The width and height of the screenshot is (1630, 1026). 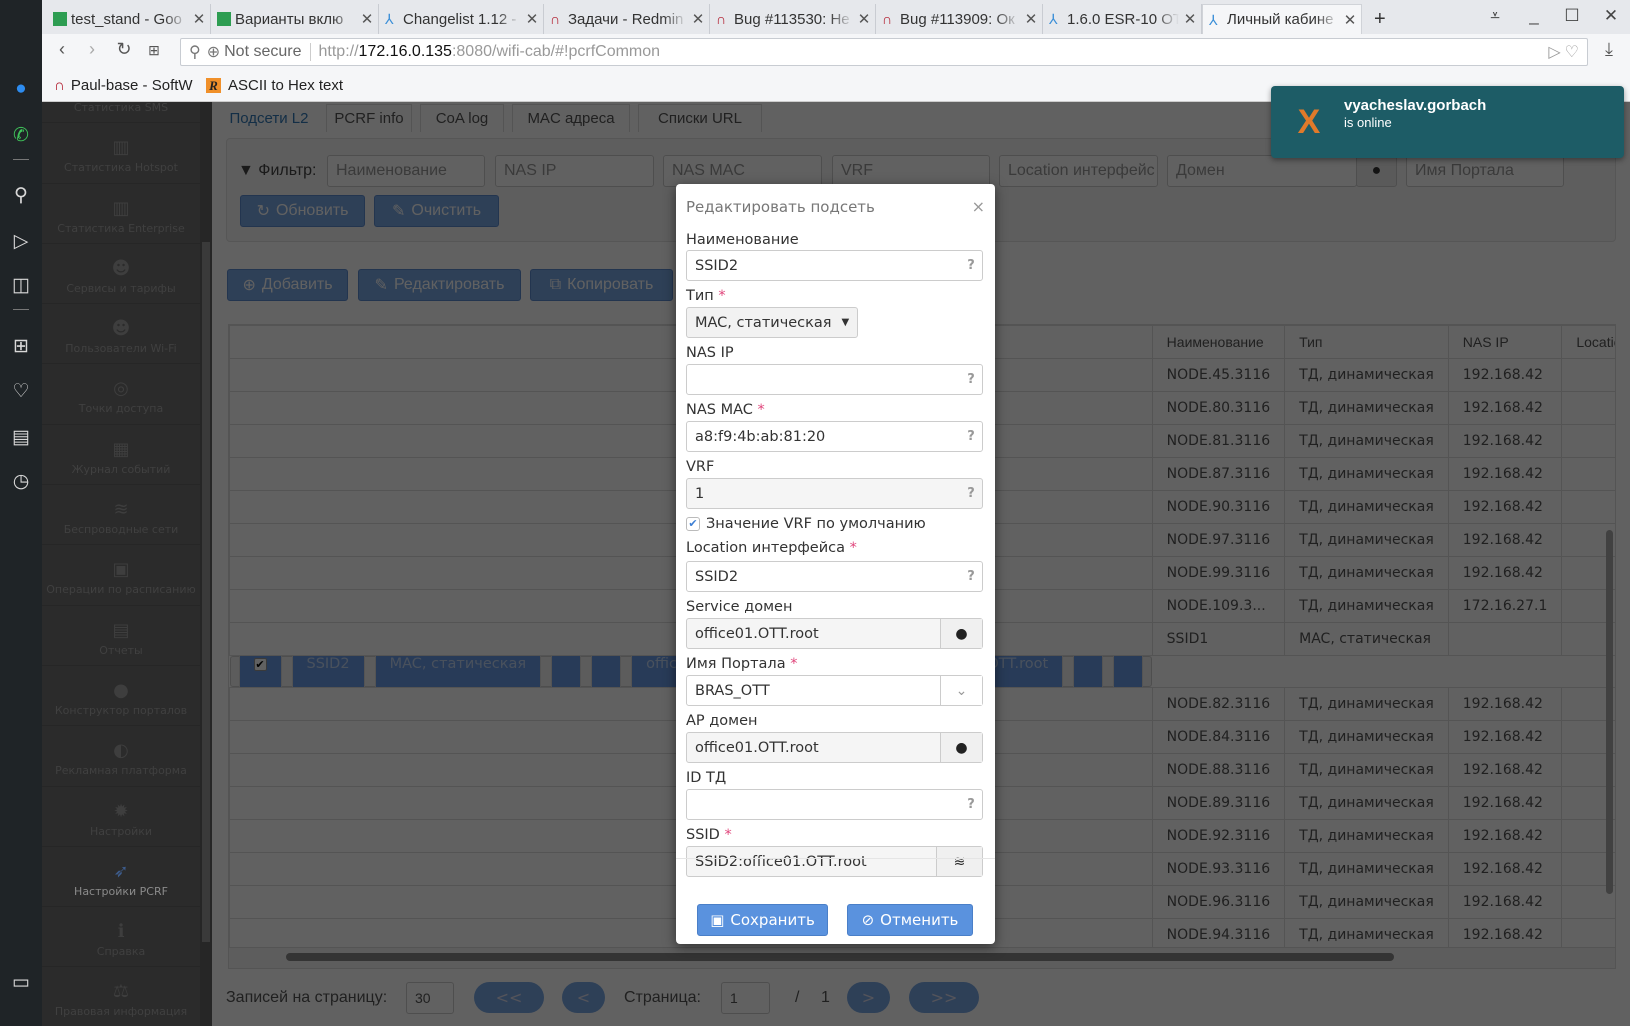 I want to click on grid-icon: ⊞, so click(x=21, y=347).